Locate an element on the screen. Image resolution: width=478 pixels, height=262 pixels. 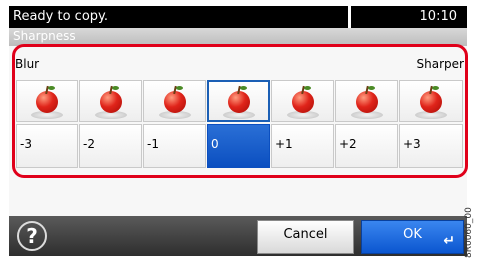
enter-icon: ↵ is located at coordinates (449, 241).